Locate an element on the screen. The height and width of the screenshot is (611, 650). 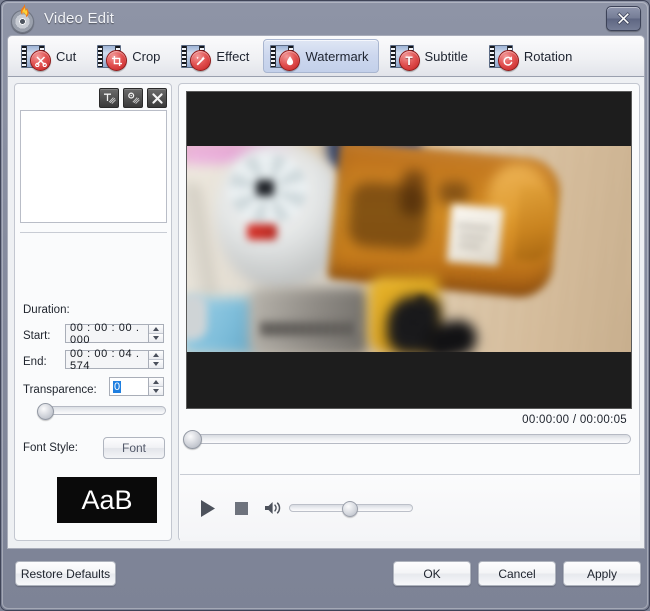
rotate-icon is located at coordinates (503, 57).